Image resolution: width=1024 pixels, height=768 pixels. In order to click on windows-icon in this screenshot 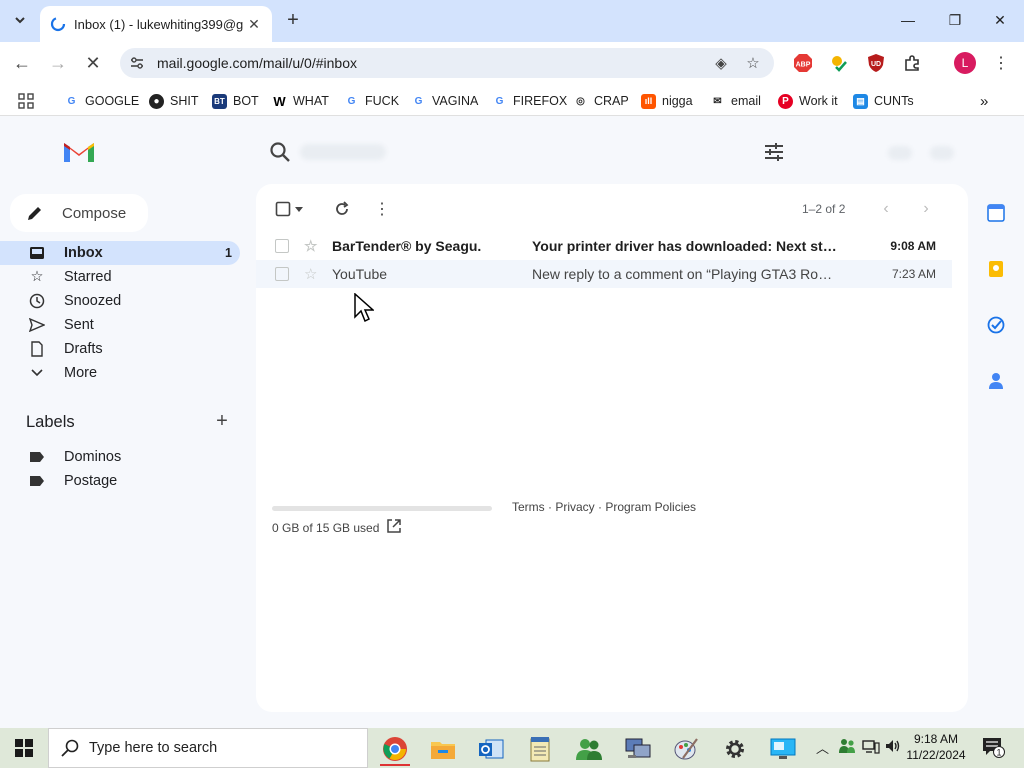, I will do `click(24, 748)`.